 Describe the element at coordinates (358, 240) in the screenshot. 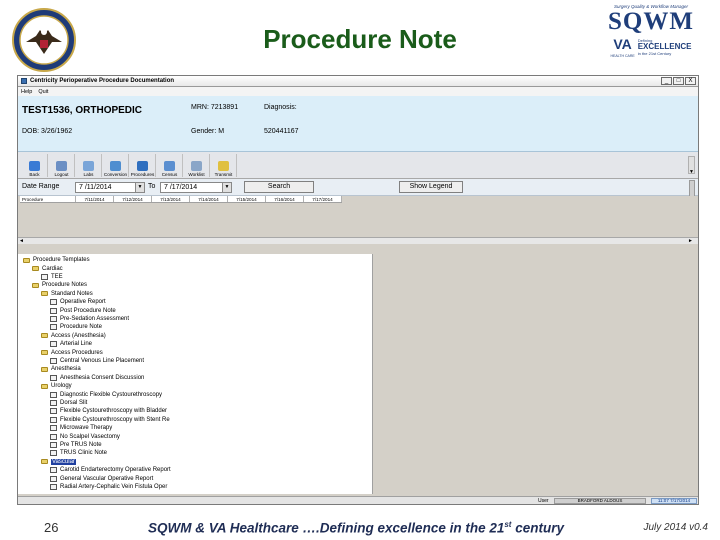

I see `calendar-horizontal-scrollbar: ◄ ►` at that location.